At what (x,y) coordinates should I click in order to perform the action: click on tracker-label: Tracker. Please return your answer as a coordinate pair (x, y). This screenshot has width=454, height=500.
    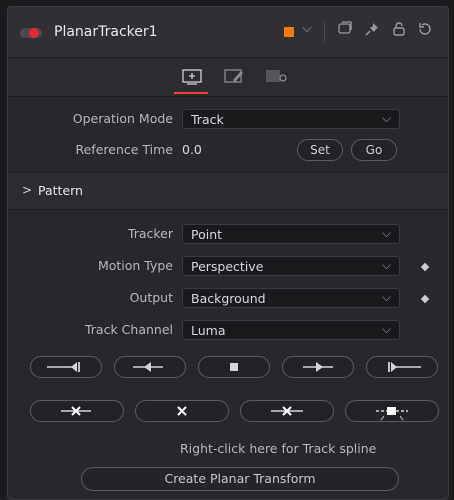
    Looking at the image, I should click on (150, 233).